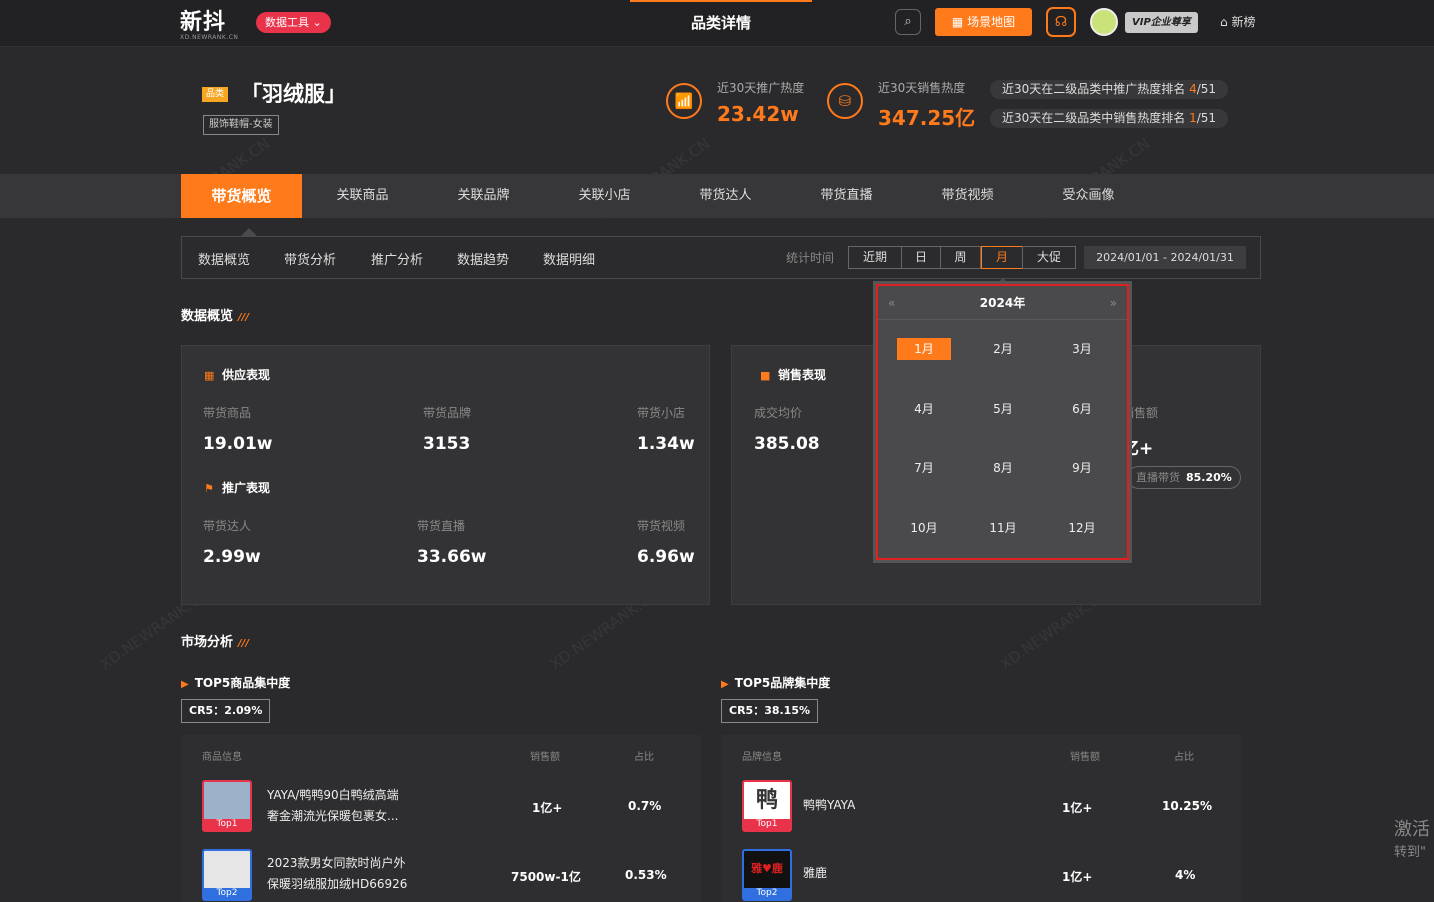  I want to click on month-feb: 2月, so click(1003, 349).